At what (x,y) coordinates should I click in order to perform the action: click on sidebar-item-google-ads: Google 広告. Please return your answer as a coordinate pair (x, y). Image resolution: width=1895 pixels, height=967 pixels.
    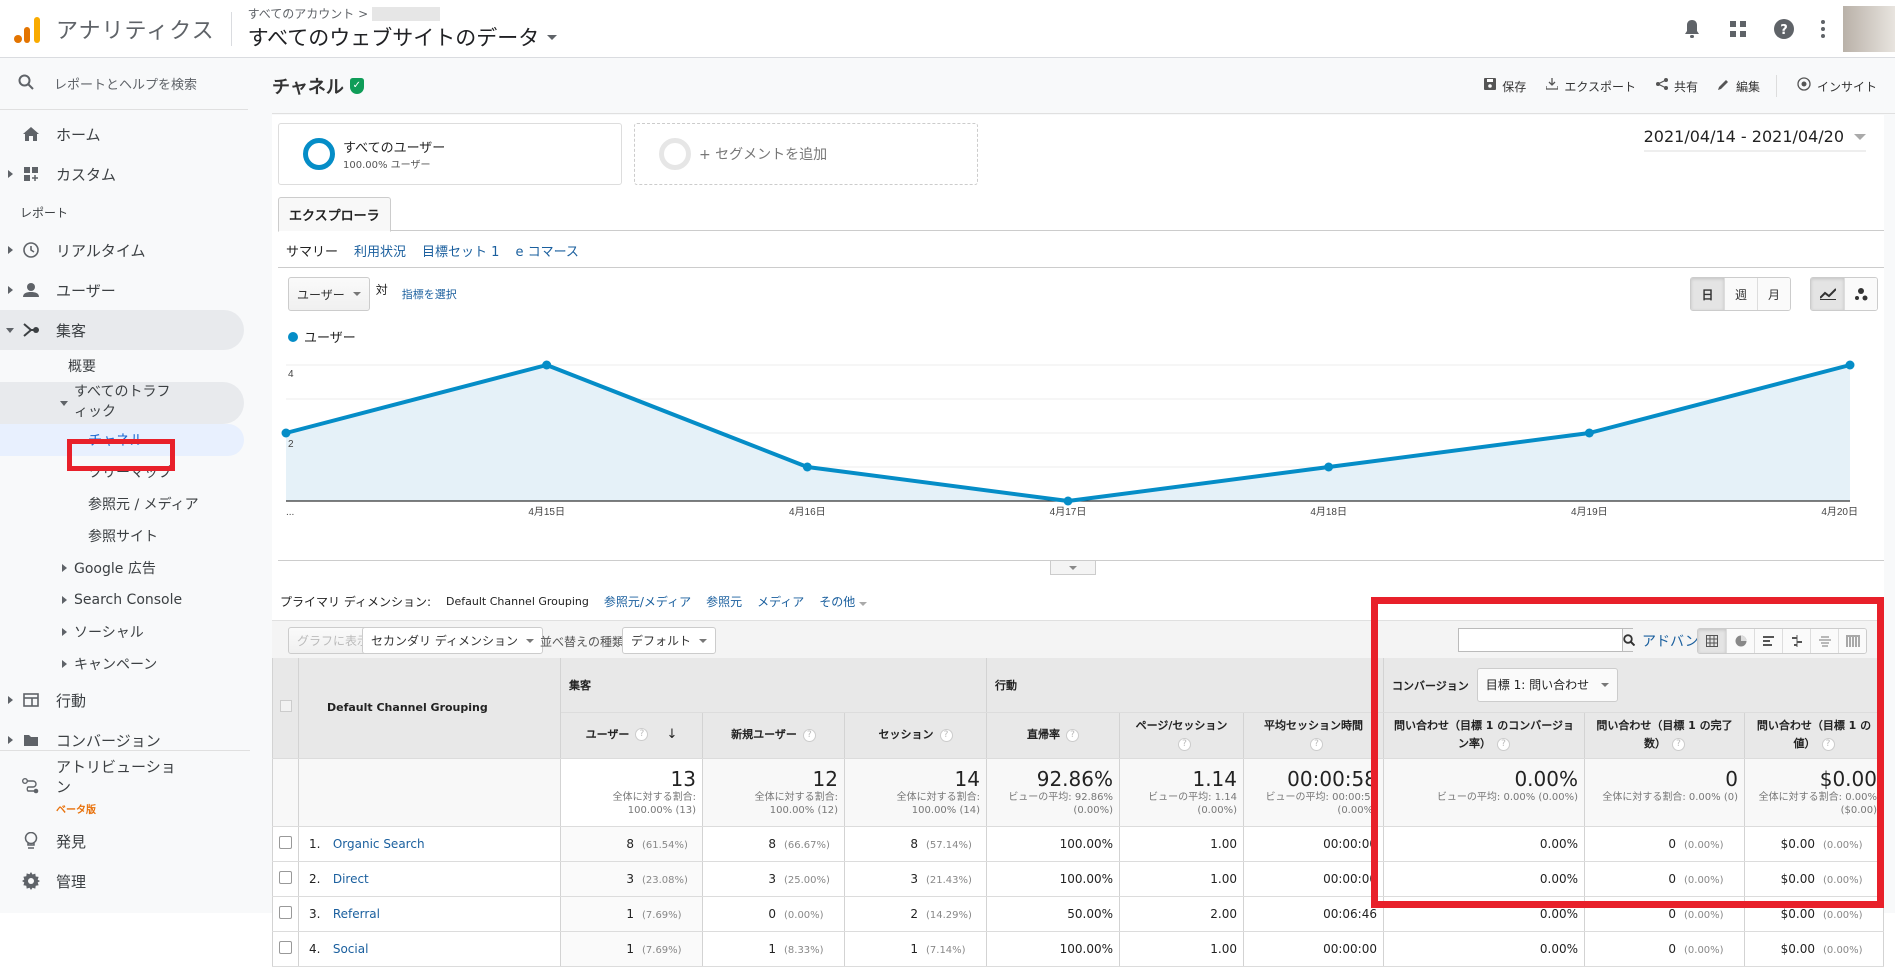
    Looking at the image, I should click on (125, 568).